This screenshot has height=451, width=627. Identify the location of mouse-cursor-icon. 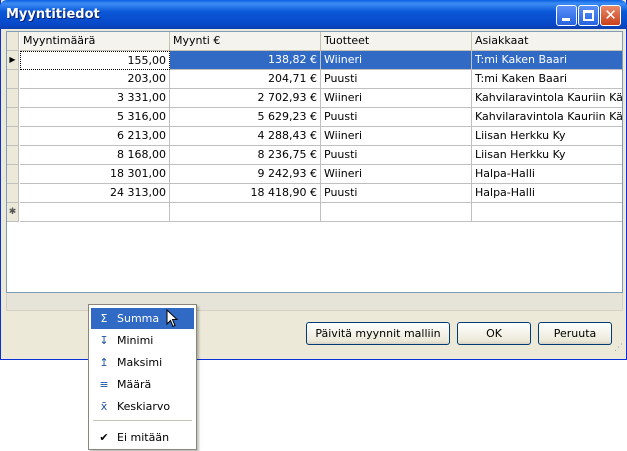
(172, 318).